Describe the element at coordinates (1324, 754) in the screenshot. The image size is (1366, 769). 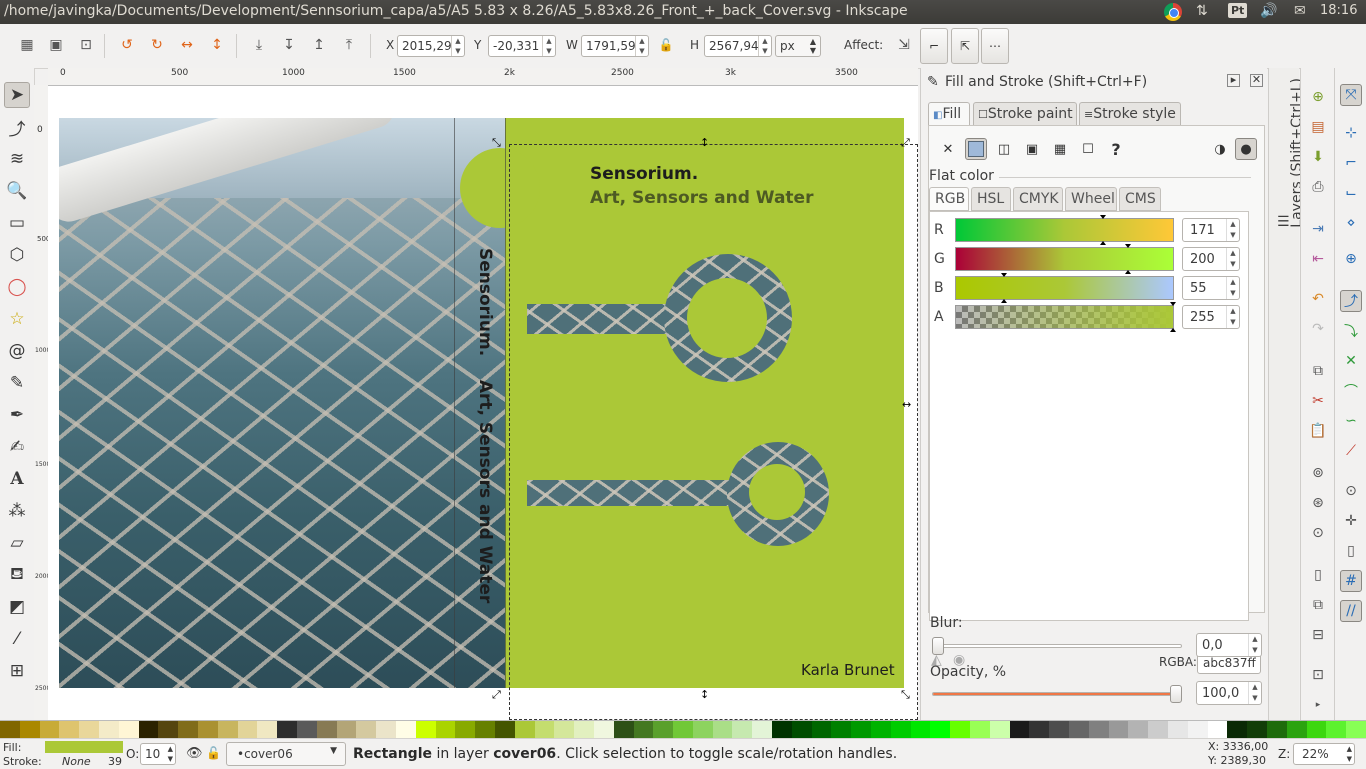
I see `zoom-field: 22% ▲ ▼` at that location.